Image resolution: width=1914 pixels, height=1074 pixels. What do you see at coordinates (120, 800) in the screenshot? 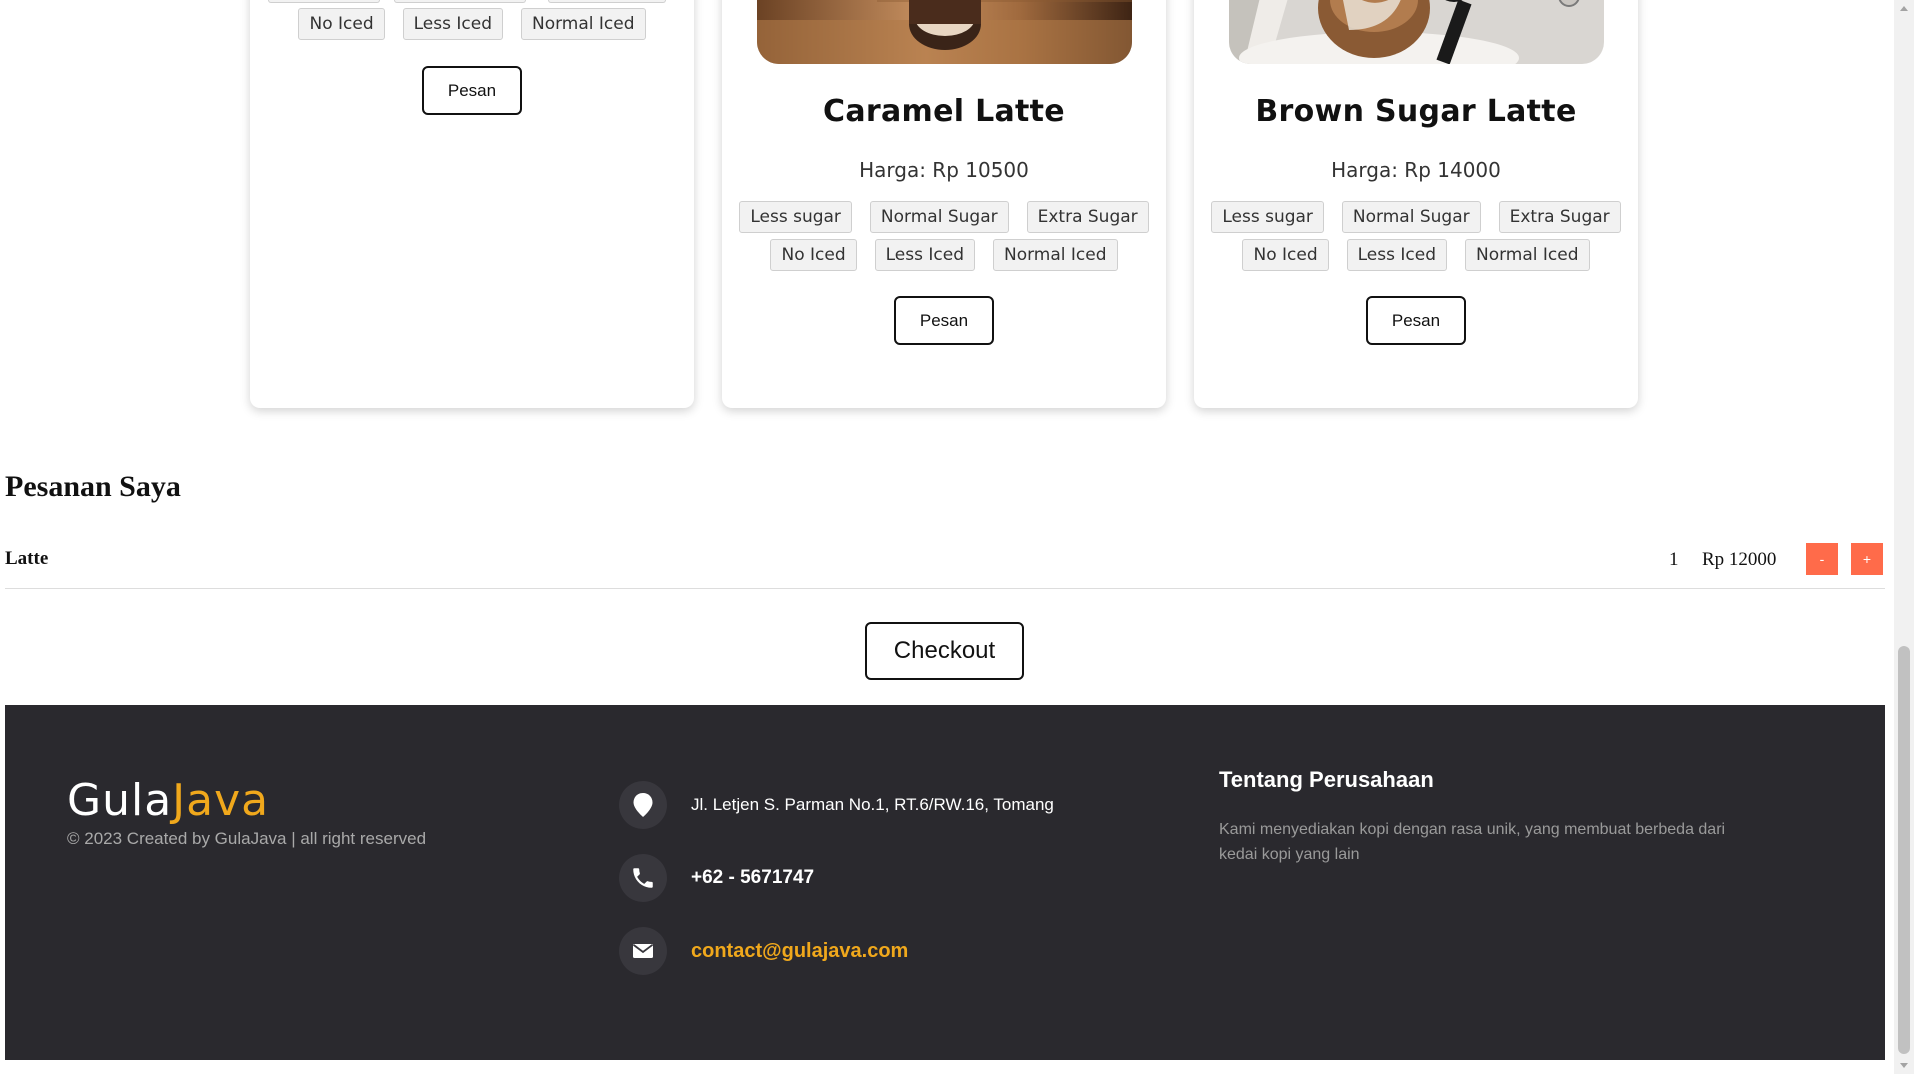
I see `logo-part-1: Gula` at bounding box center [120, 800].